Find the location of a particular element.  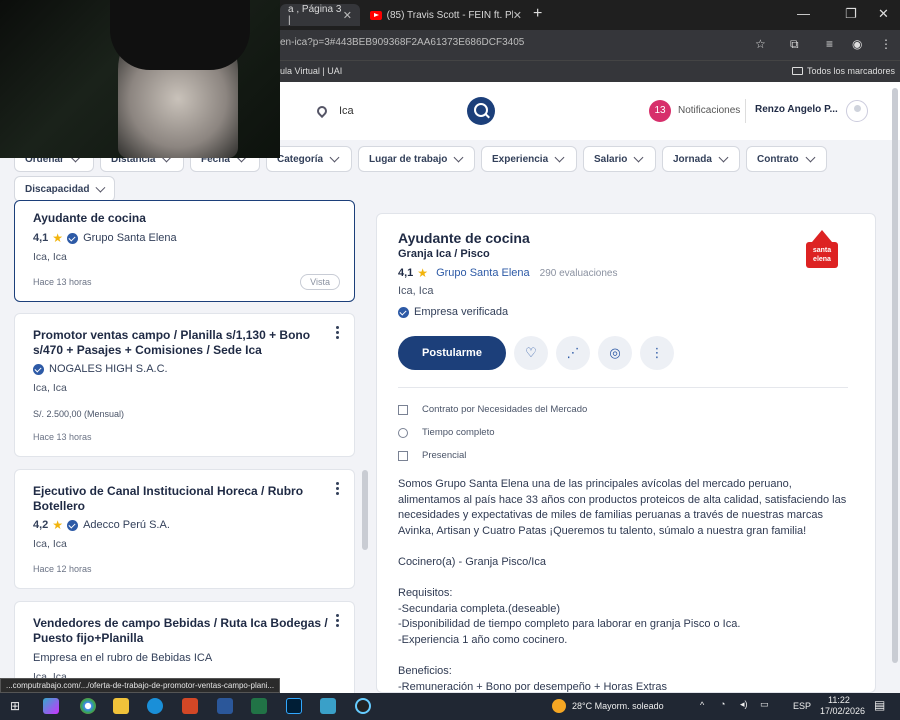

file-explorer-icon is located at coordinates (121, 706).